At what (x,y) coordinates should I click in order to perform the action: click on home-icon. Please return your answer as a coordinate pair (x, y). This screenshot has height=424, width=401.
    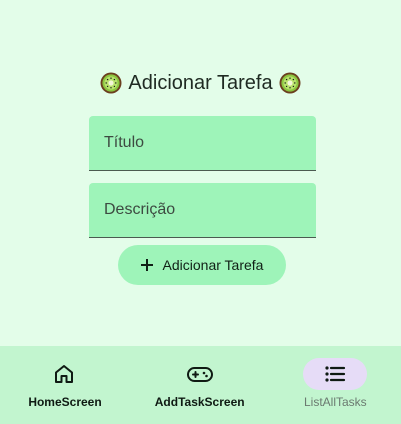
    Looking at the image, I should click on (64, 374).